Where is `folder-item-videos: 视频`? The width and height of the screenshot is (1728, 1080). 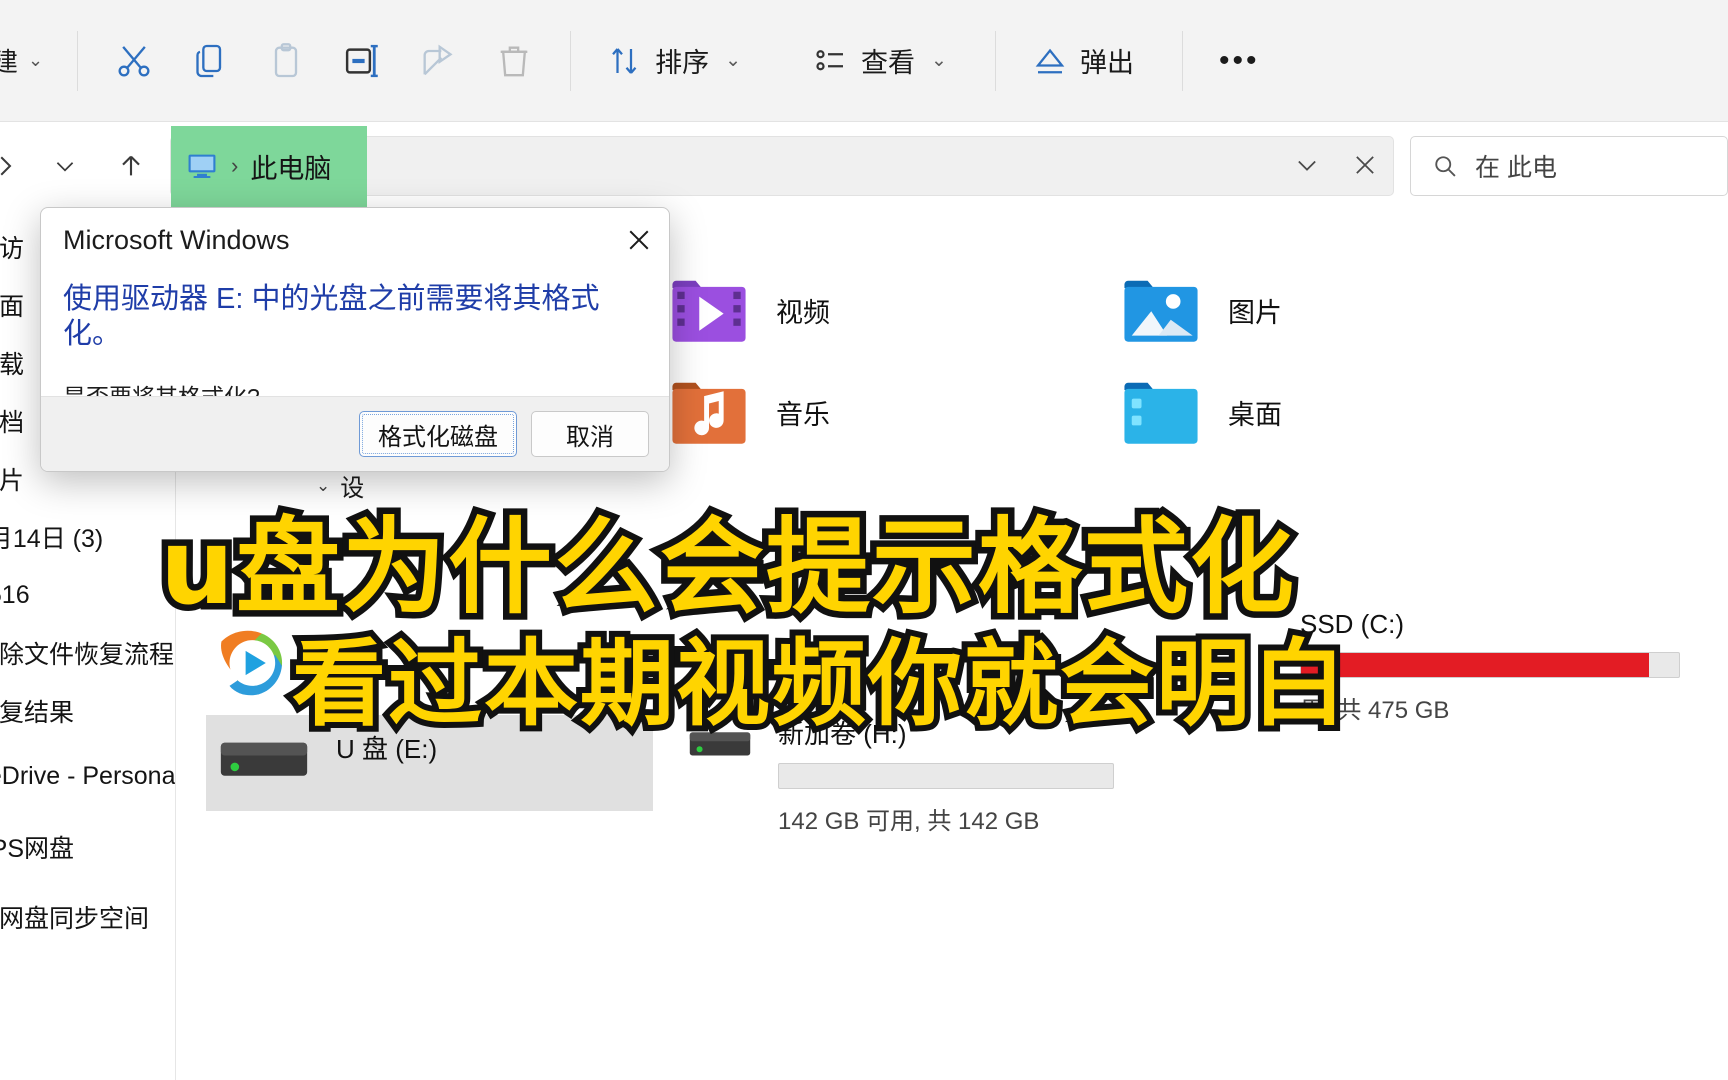 folder-item-videos: 视频 is located at coordinates (750, 310).